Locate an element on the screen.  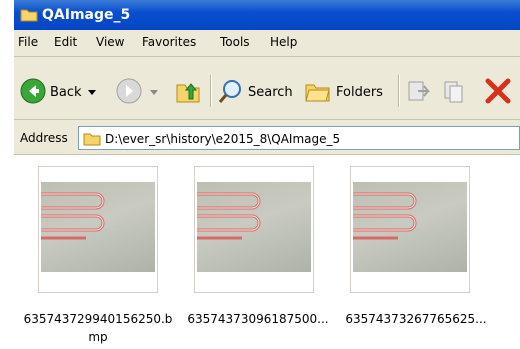
address-path: D:\ever_sr\history\e2015_8\QAImage_5 is located at coordinates (223, 139).